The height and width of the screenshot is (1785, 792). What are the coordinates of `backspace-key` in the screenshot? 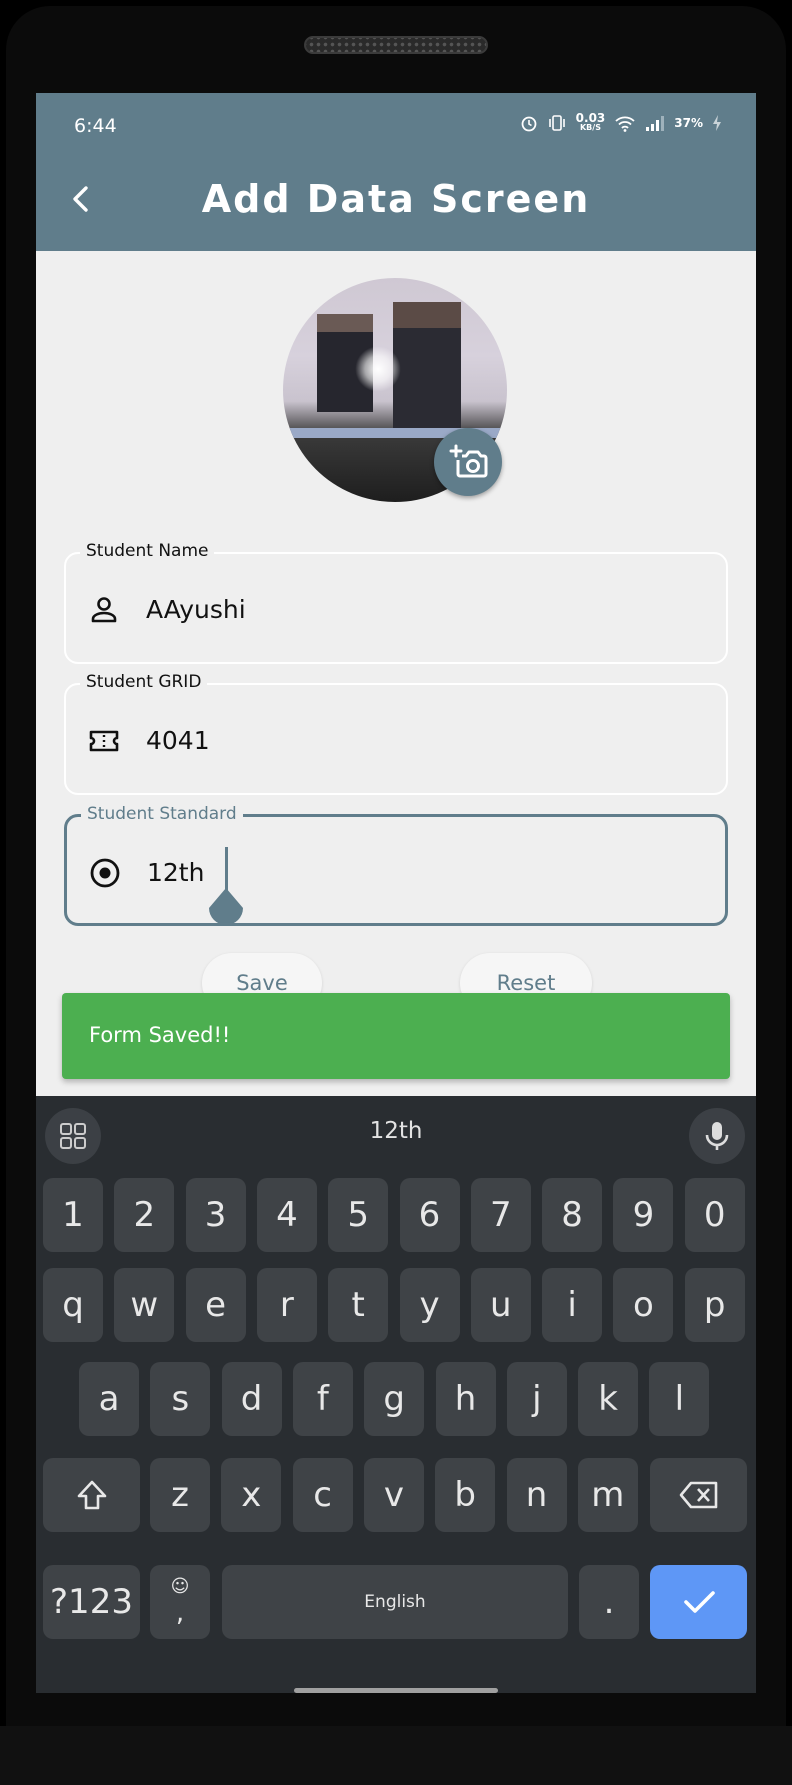 It's located at (698, 1495).